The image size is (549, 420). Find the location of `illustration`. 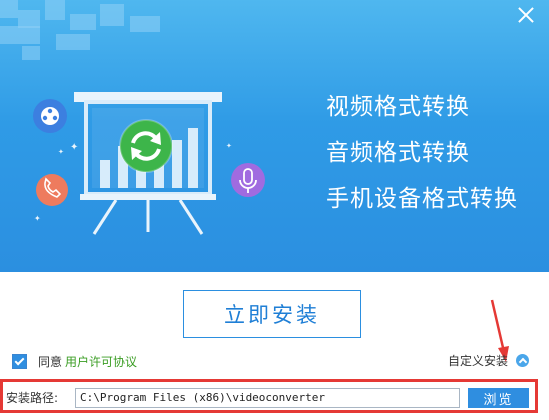

illustration is located at coordinates (149, 163).